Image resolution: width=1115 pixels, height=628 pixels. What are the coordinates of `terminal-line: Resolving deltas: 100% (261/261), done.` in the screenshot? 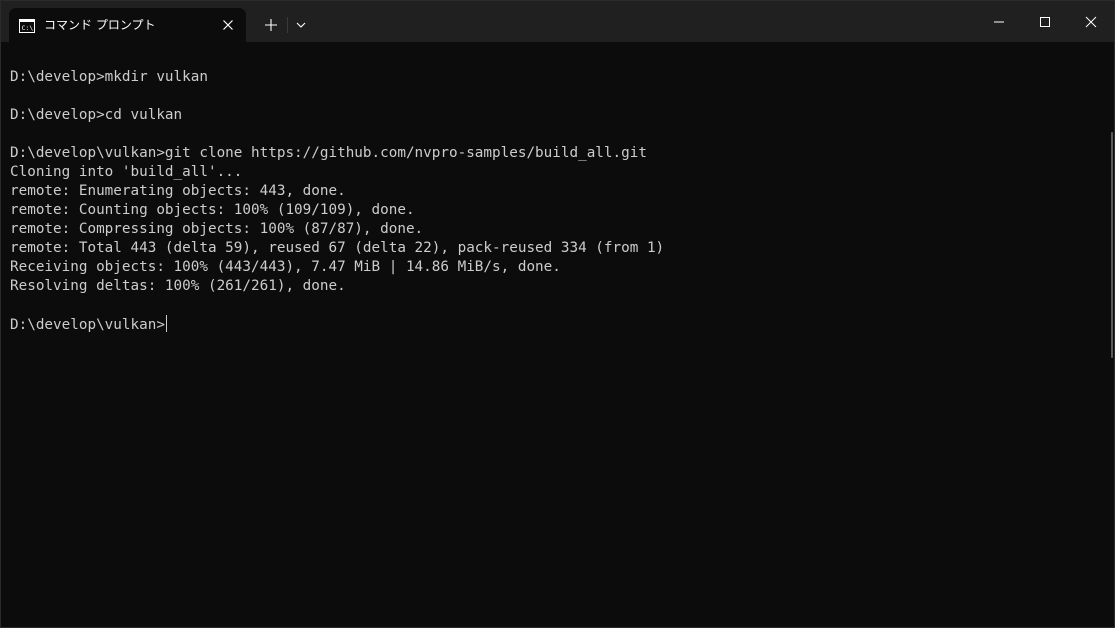 It's located at (178, 286).